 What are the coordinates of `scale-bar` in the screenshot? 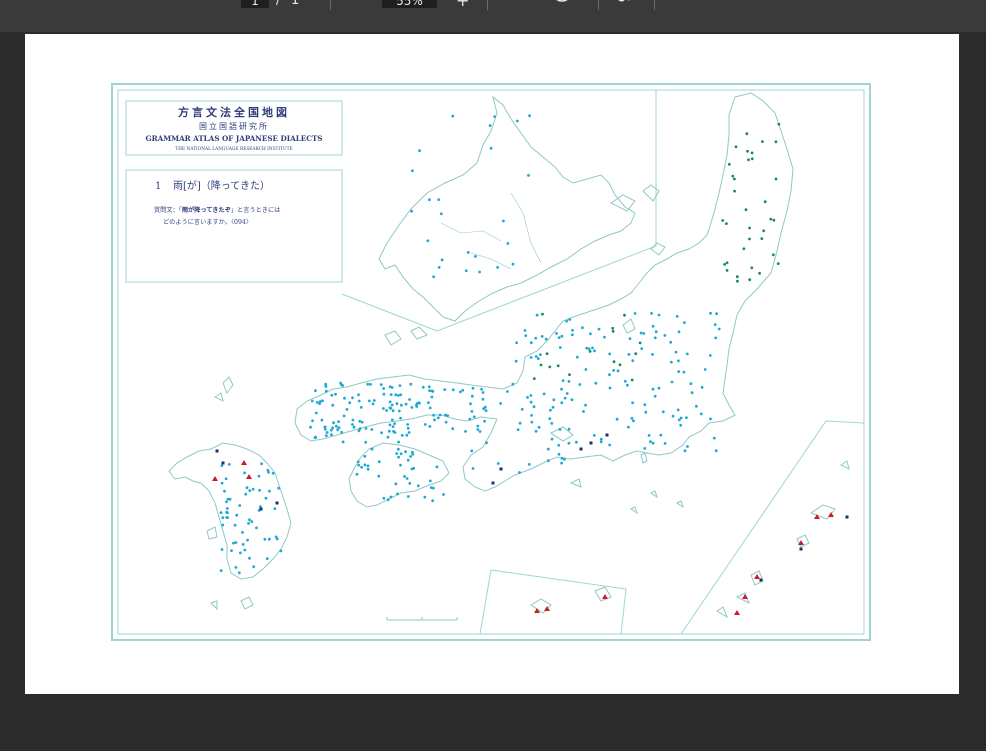 It's located at (422, 619).